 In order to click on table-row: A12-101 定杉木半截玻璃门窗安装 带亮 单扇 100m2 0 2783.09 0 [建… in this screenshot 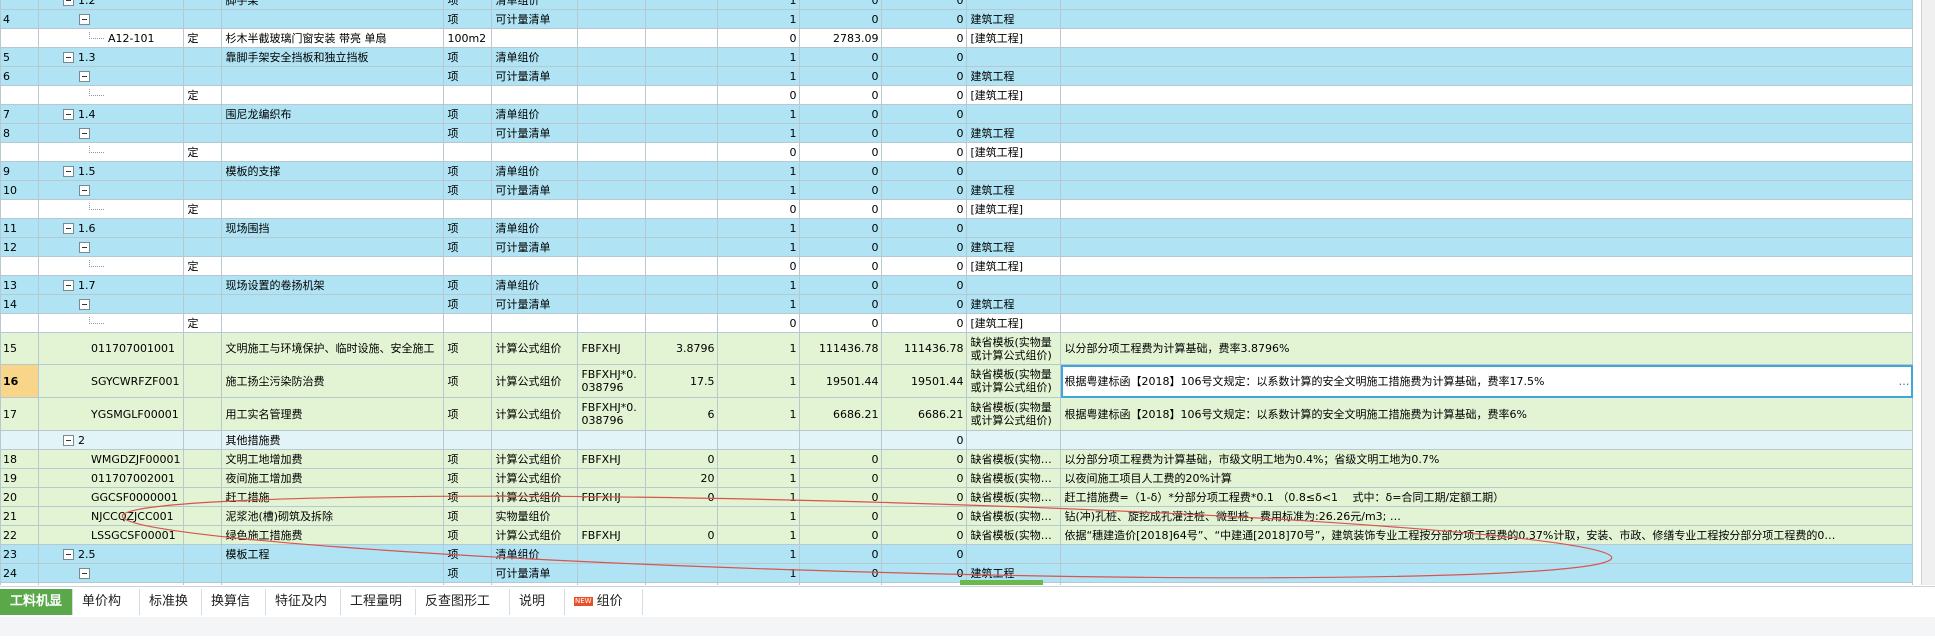, I will do `click(957, 38)`.